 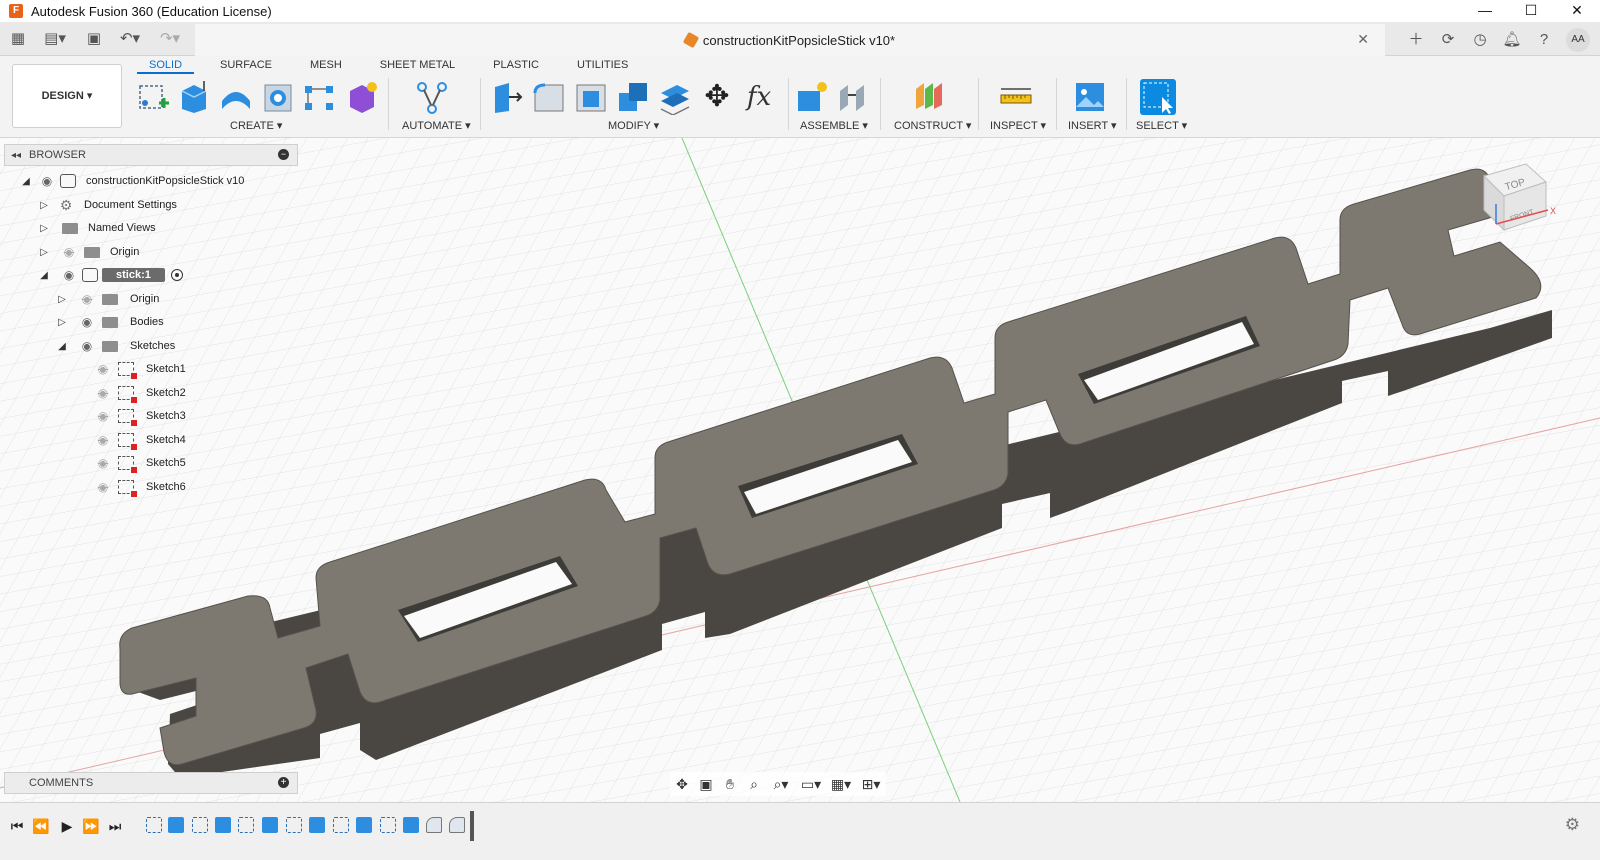 What do you see at coordinates (140, 393) in the screenshot?
I see `tree-item-sketch: ◉ Sketch2` at bounding box center [140, 393].